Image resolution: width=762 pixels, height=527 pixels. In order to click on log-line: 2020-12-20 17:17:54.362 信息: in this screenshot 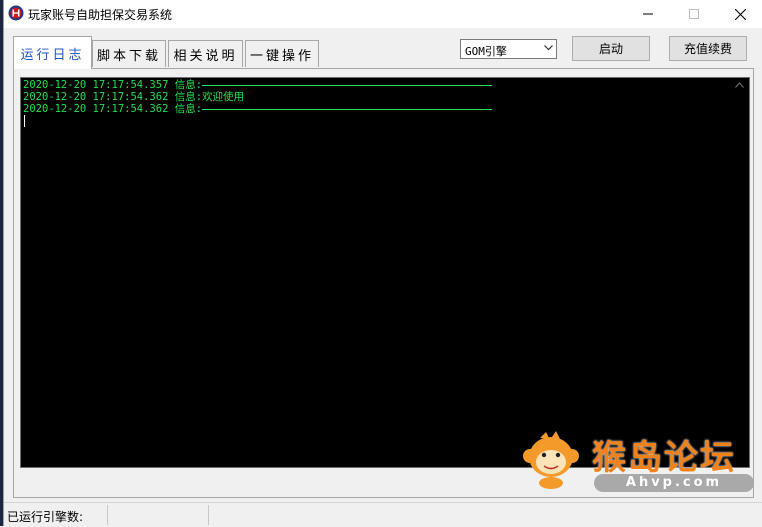, I will do `click(258, 109)`.